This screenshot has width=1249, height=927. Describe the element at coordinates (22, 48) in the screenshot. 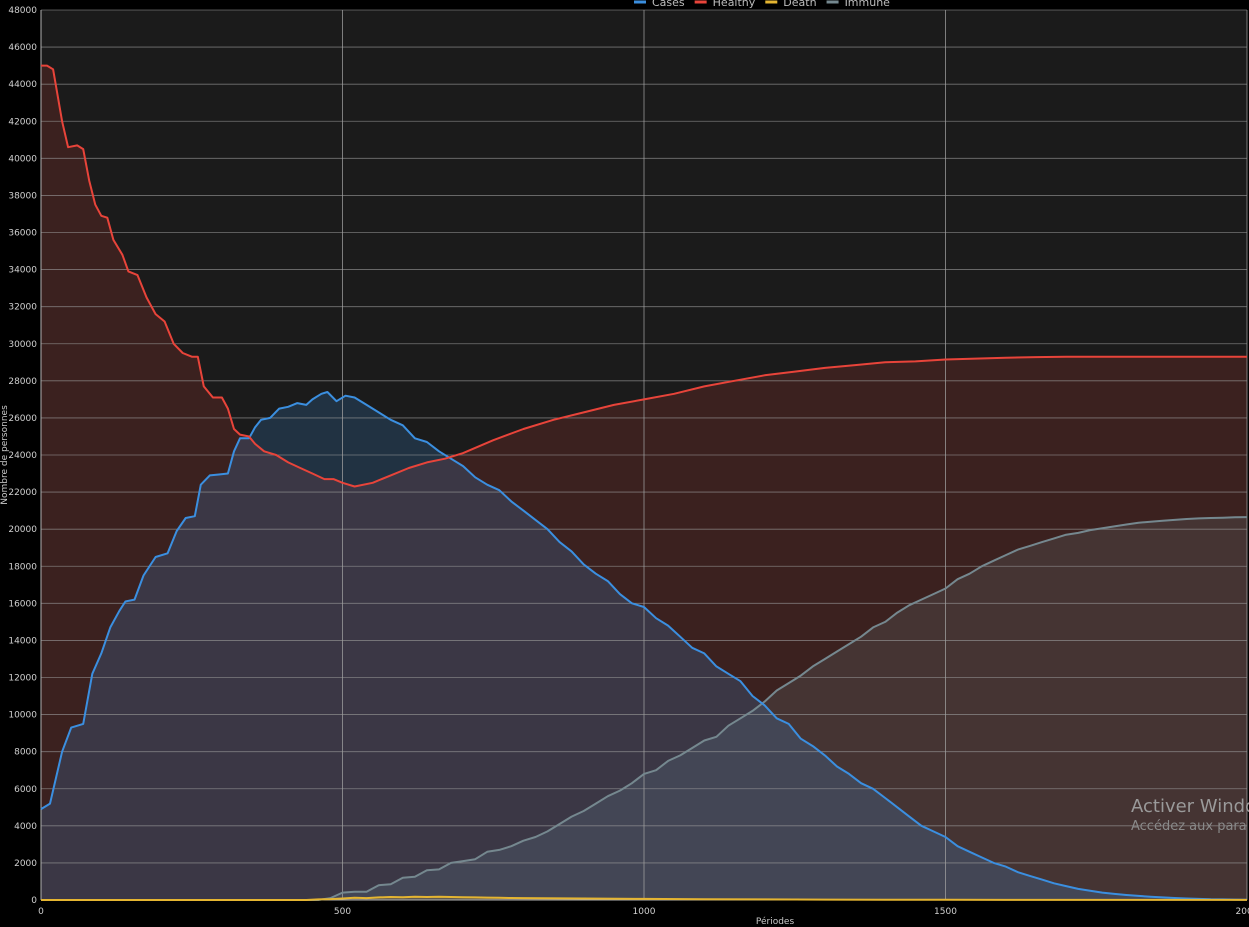

I see `y-tick-label: 46000` at that location.